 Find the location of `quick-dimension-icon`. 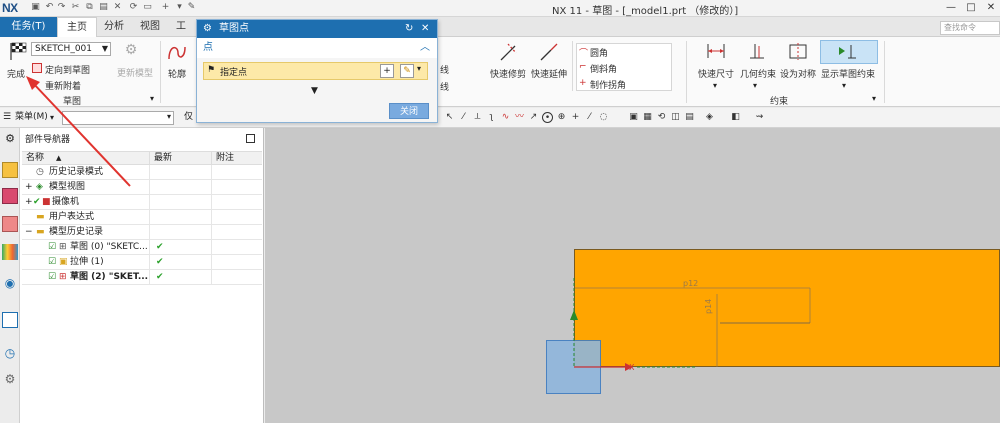

quick-dimension-icon is located at coordinates (716, 51).